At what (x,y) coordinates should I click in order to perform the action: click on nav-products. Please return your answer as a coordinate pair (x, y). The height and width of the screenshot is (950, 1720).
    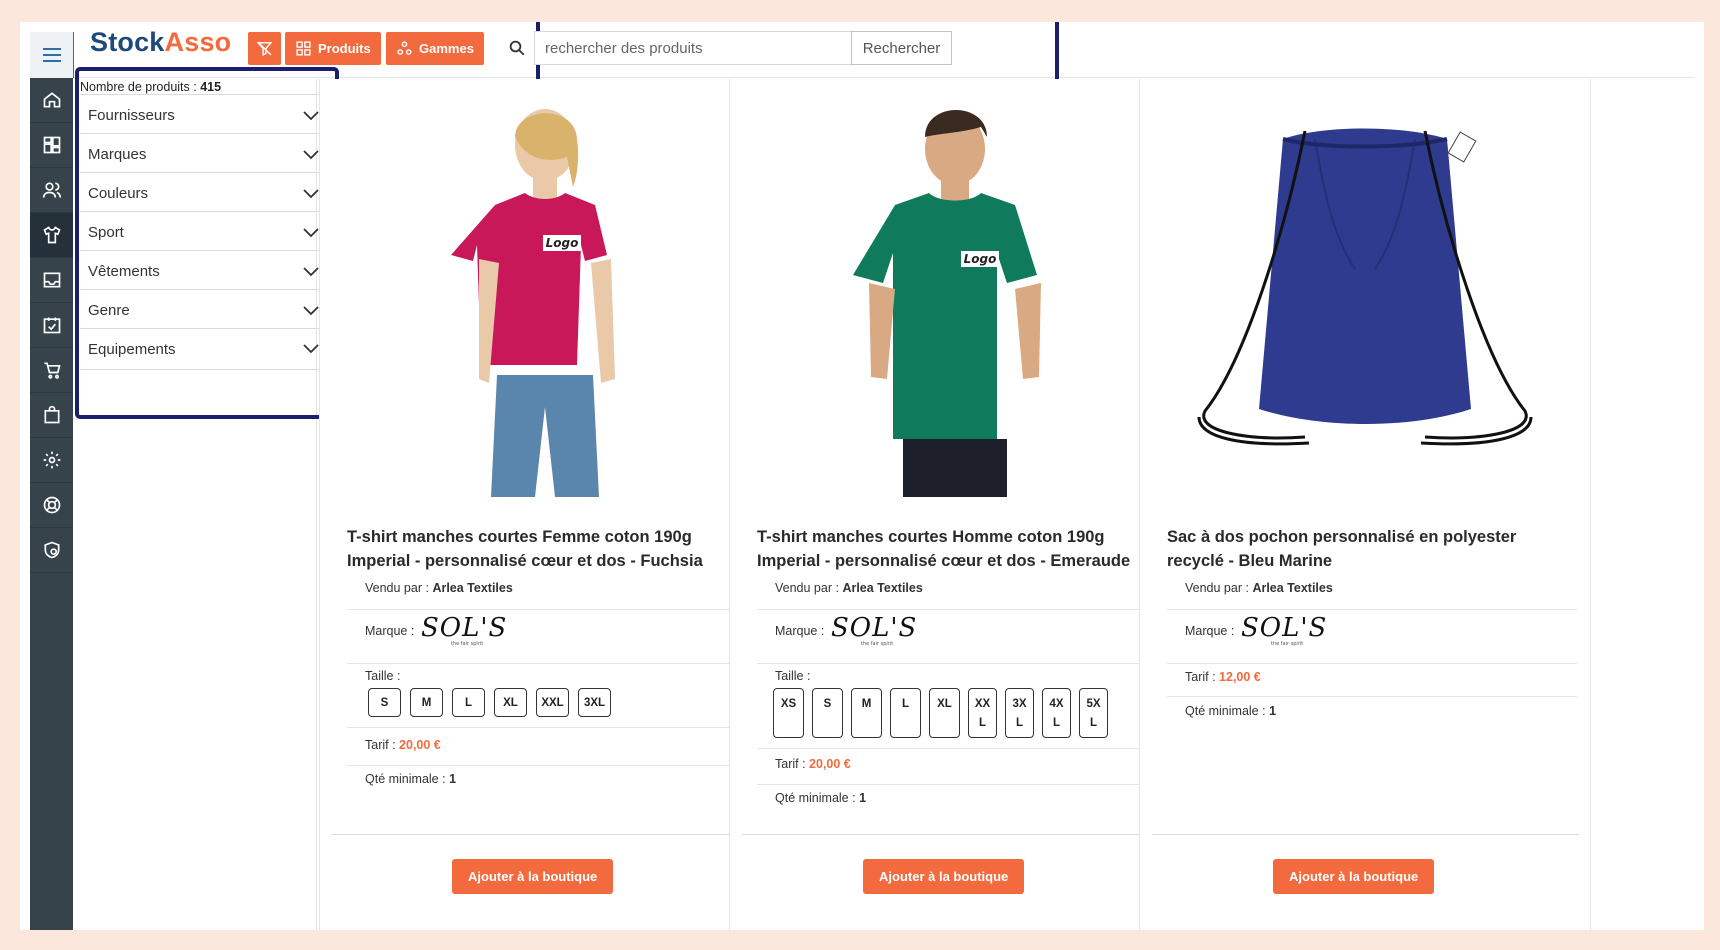
    Looking at the image, I should click on (51, 235).